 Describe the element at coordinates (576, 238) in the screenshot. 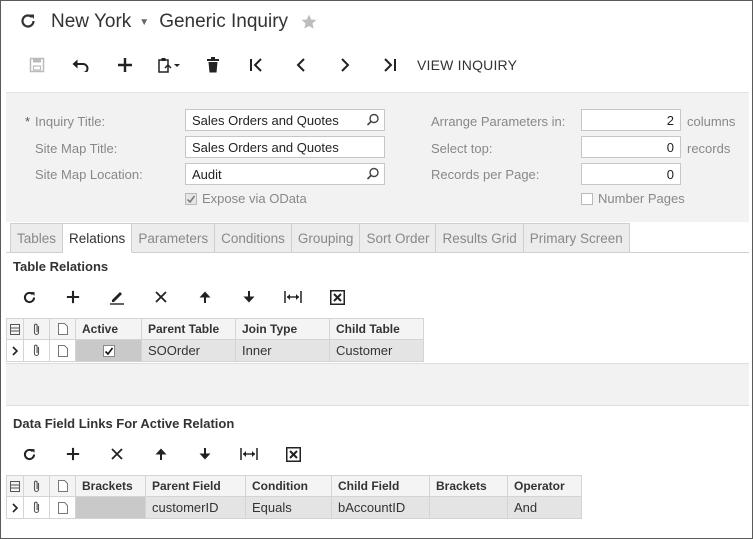

I see `tab-primary-screen: Primary Screen` at that location.